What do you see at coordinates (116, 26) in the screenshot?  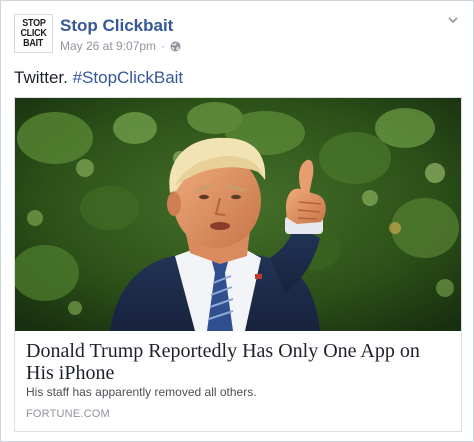 I see `page-name-link: Stop Clickbait` at bounding box center [116, 26].